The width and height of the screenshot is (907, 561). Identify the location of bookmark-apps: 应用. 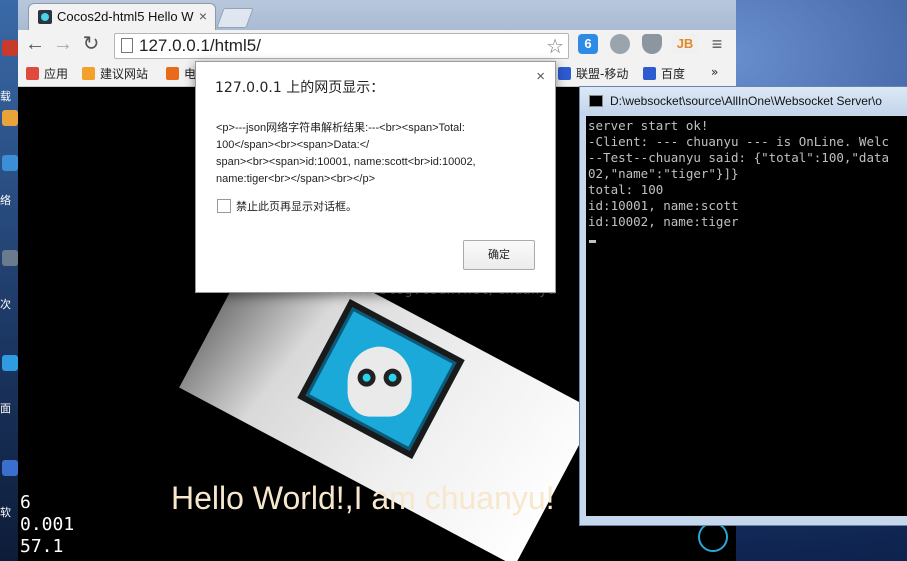
(47, 73).